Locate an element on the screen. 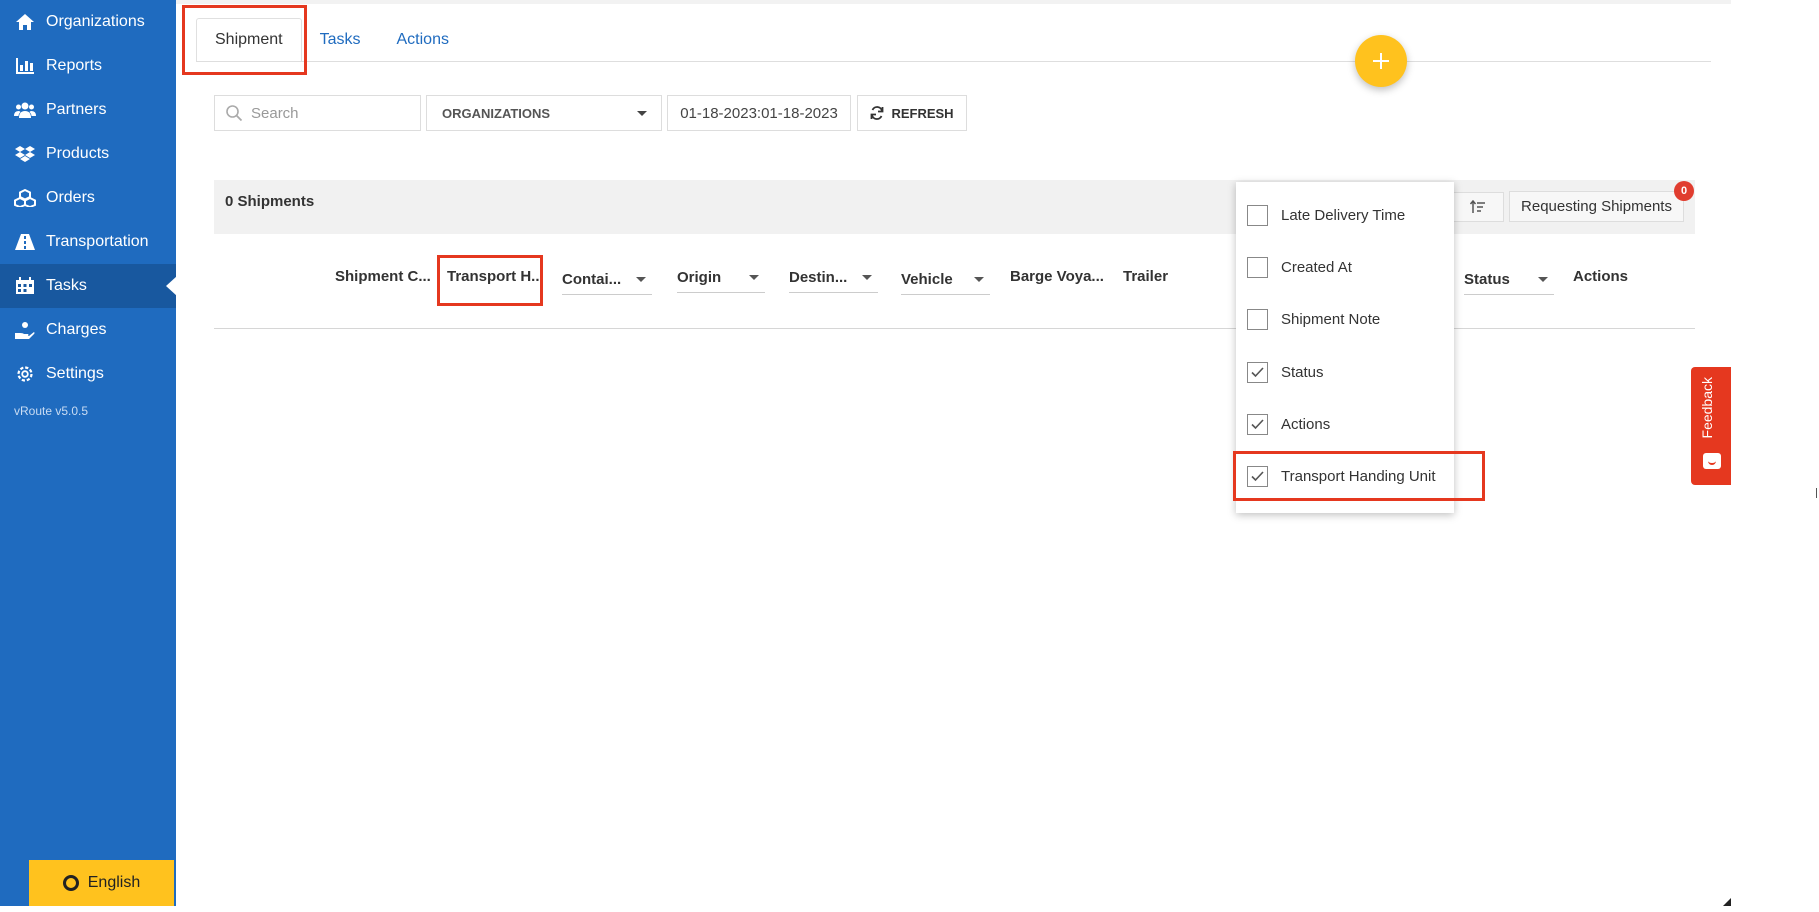 This screenshot has height=912, width=1819. sidebar-item-tasks: Tasks is located at coordinates (88, 286).